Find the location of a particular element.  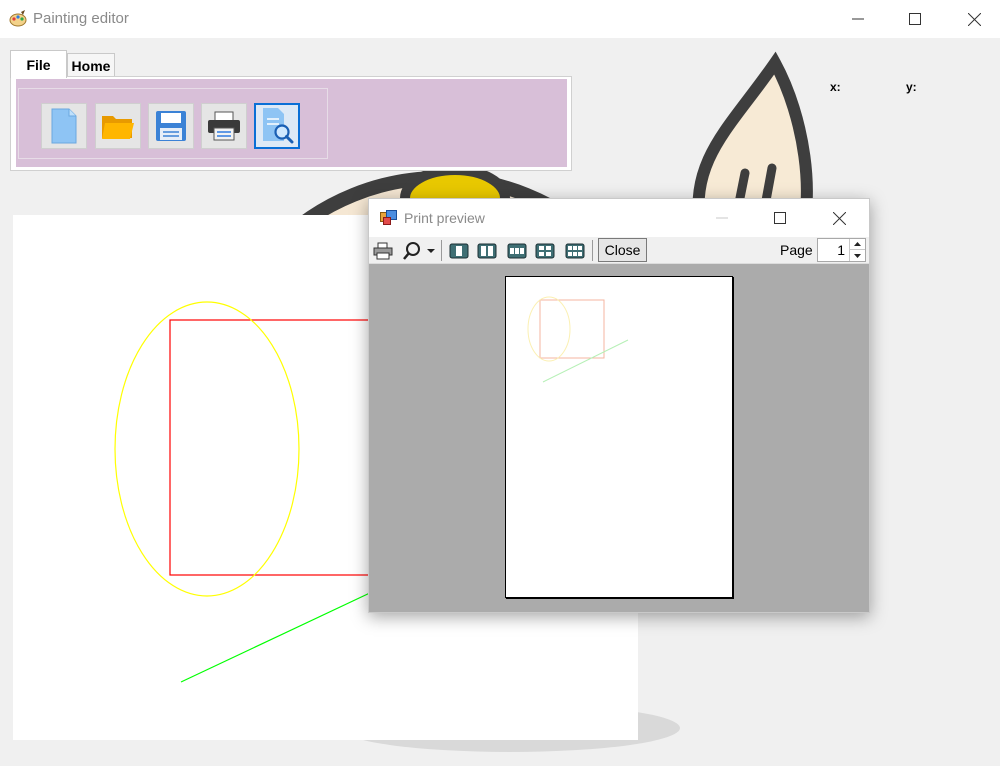

preview-rectangle-shape is located at coordinates (572, 329).